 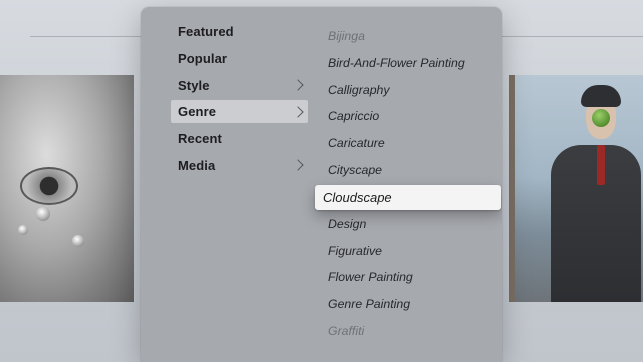 What do you see at coordinates (406, 251) in the screenshot?
I see `genre-item-figurative: Figurative` at bounding box center [406, 251].